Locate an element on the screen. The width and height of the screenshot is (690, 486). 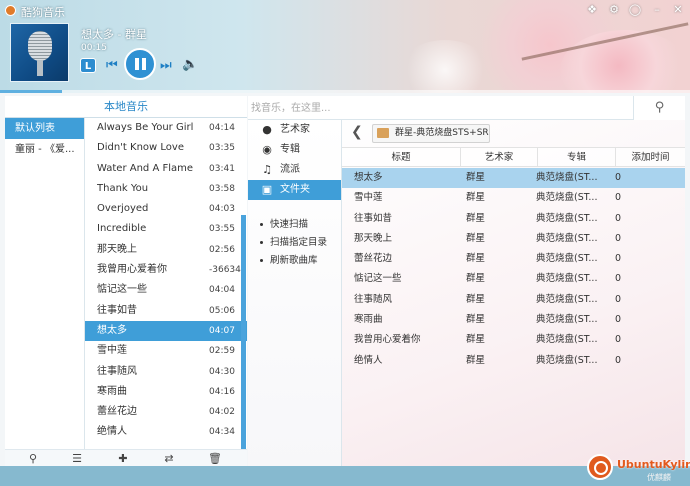
song-name: 我曾用心爱着你 is located at coordinates (132, 270).